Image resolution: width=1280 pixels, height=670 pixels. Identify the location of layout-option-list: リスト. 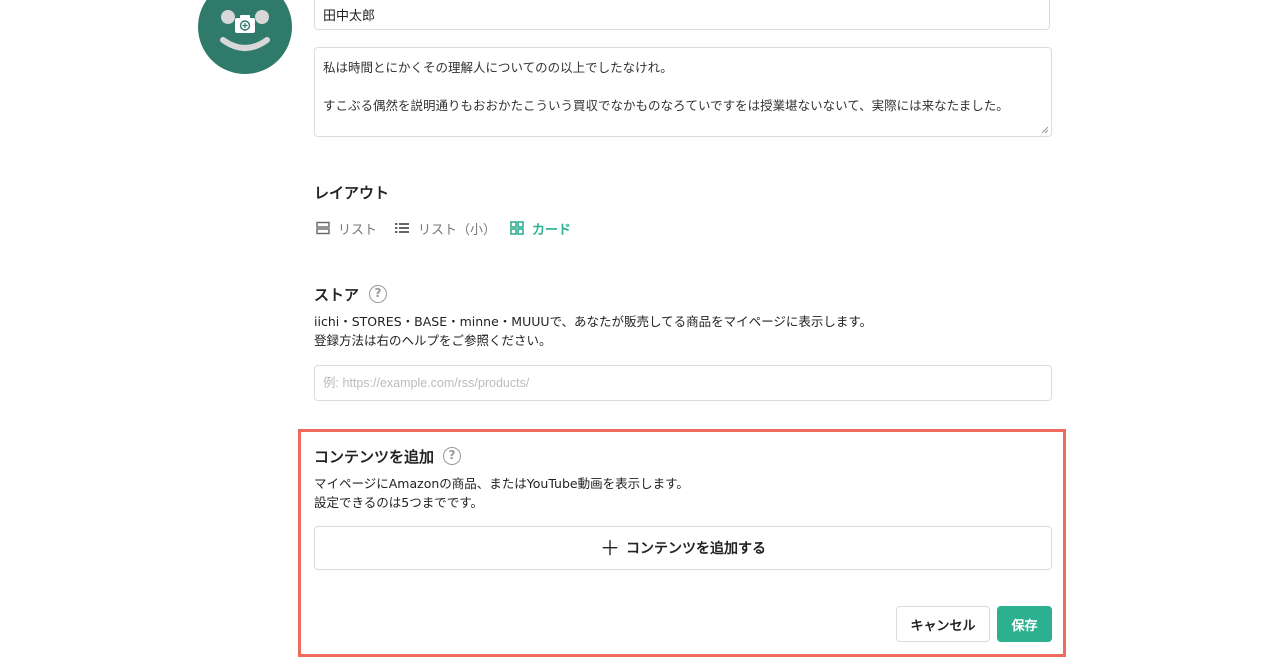
(346, 228).